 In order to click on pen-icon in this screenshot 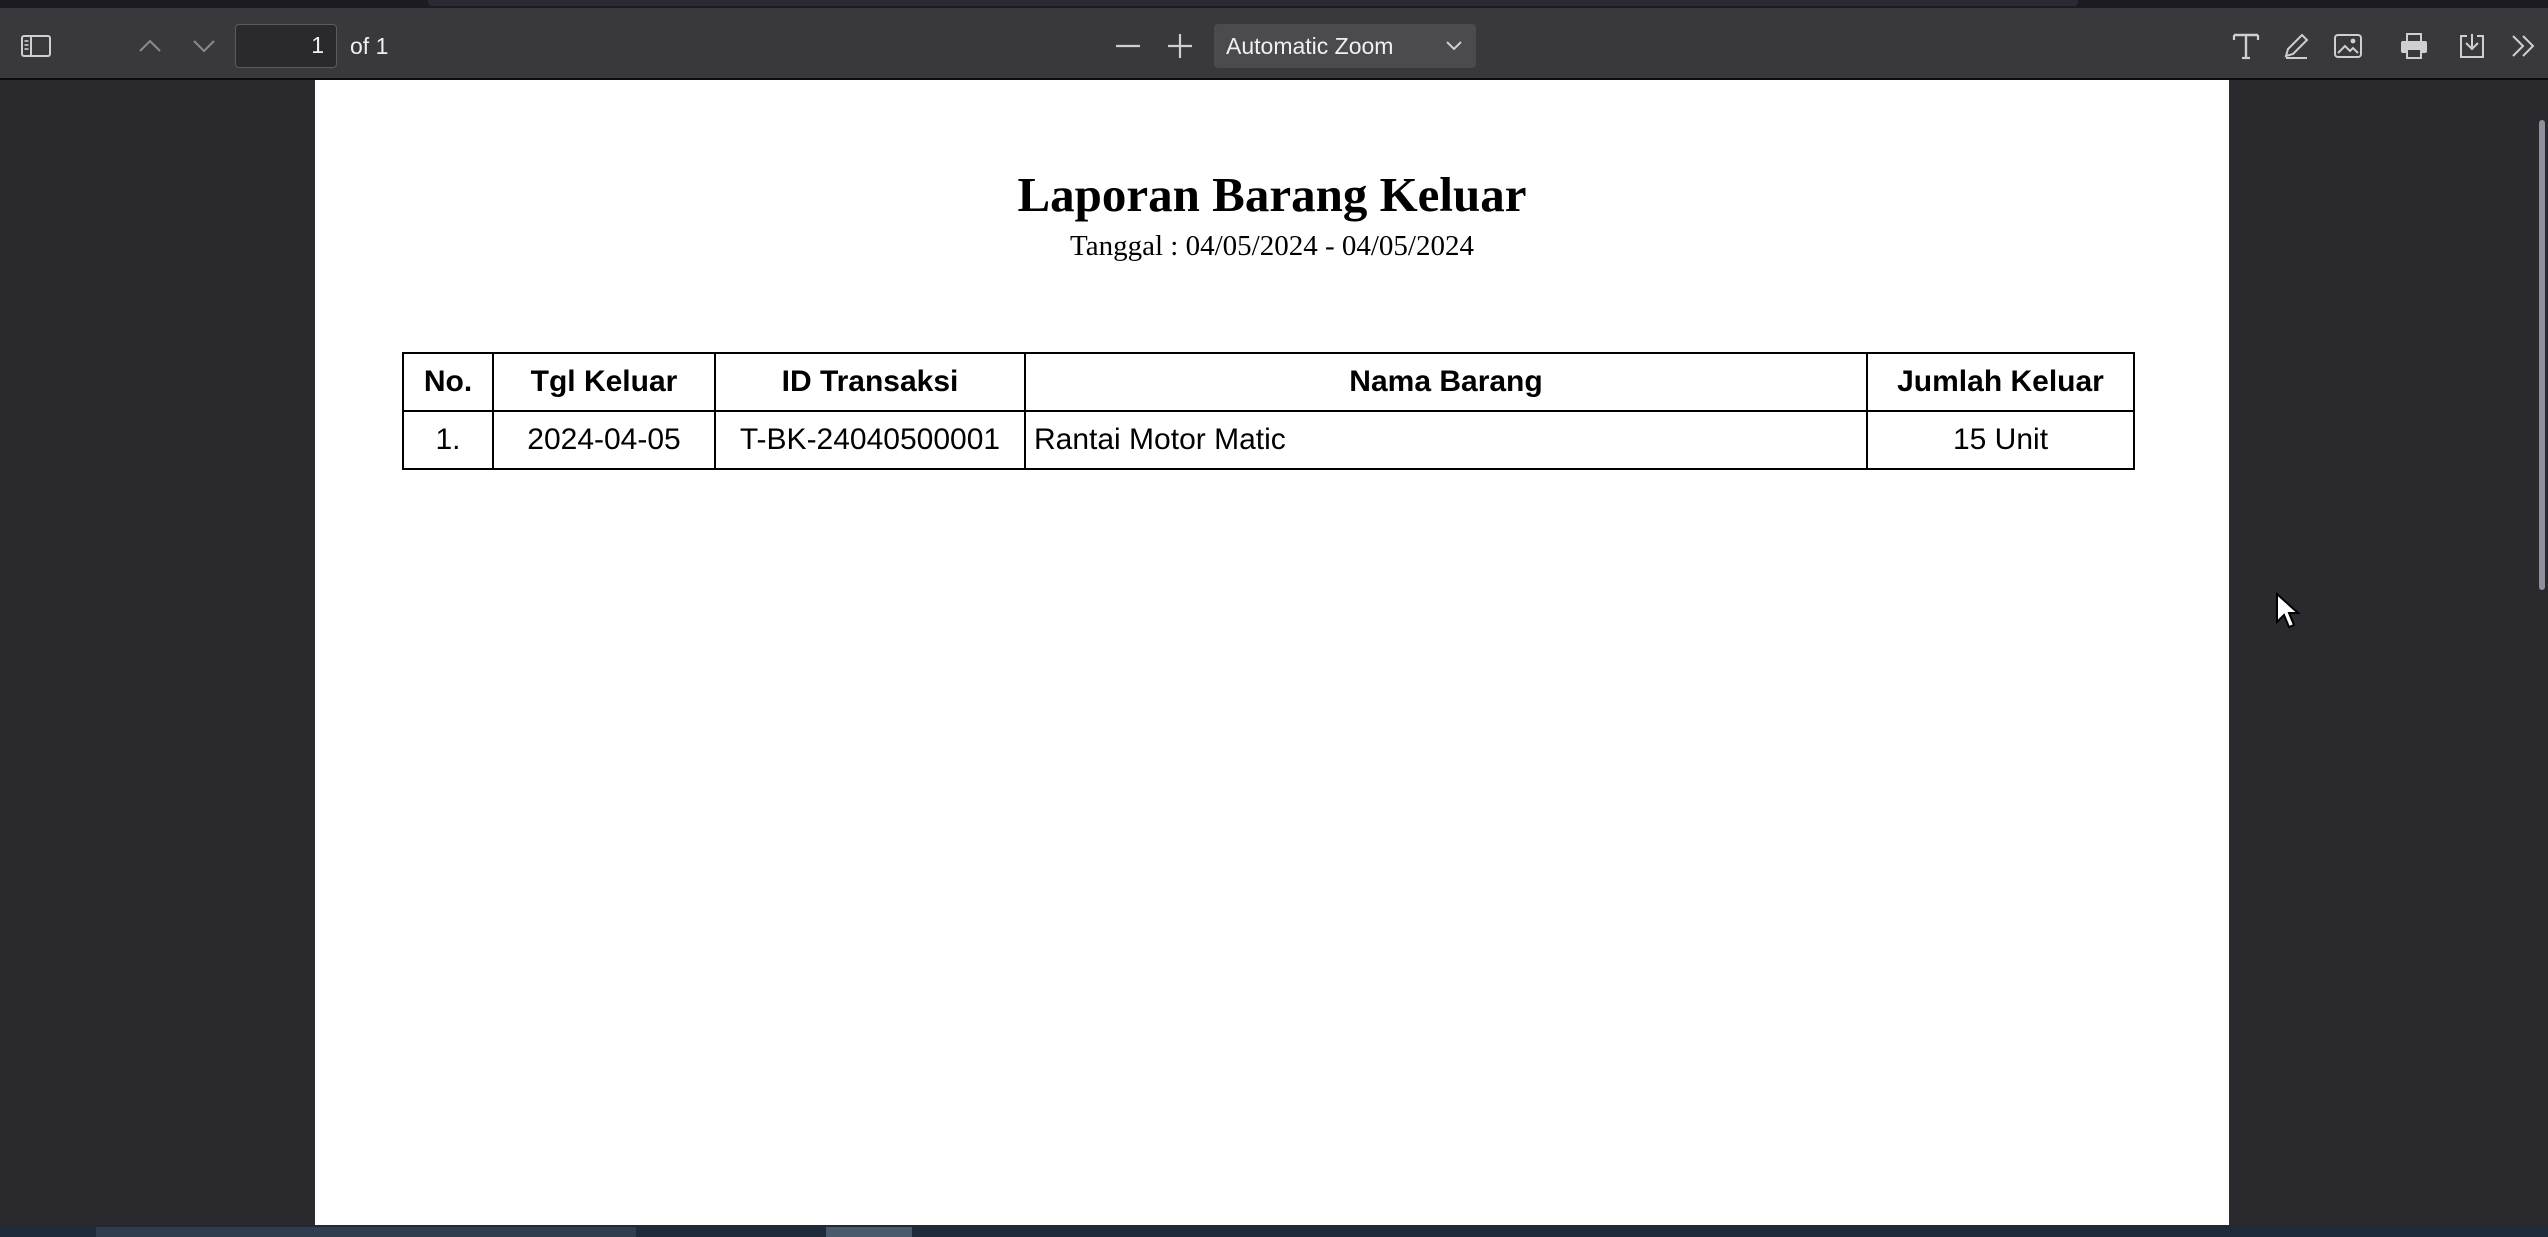, I will do `click(2296, 46)`.